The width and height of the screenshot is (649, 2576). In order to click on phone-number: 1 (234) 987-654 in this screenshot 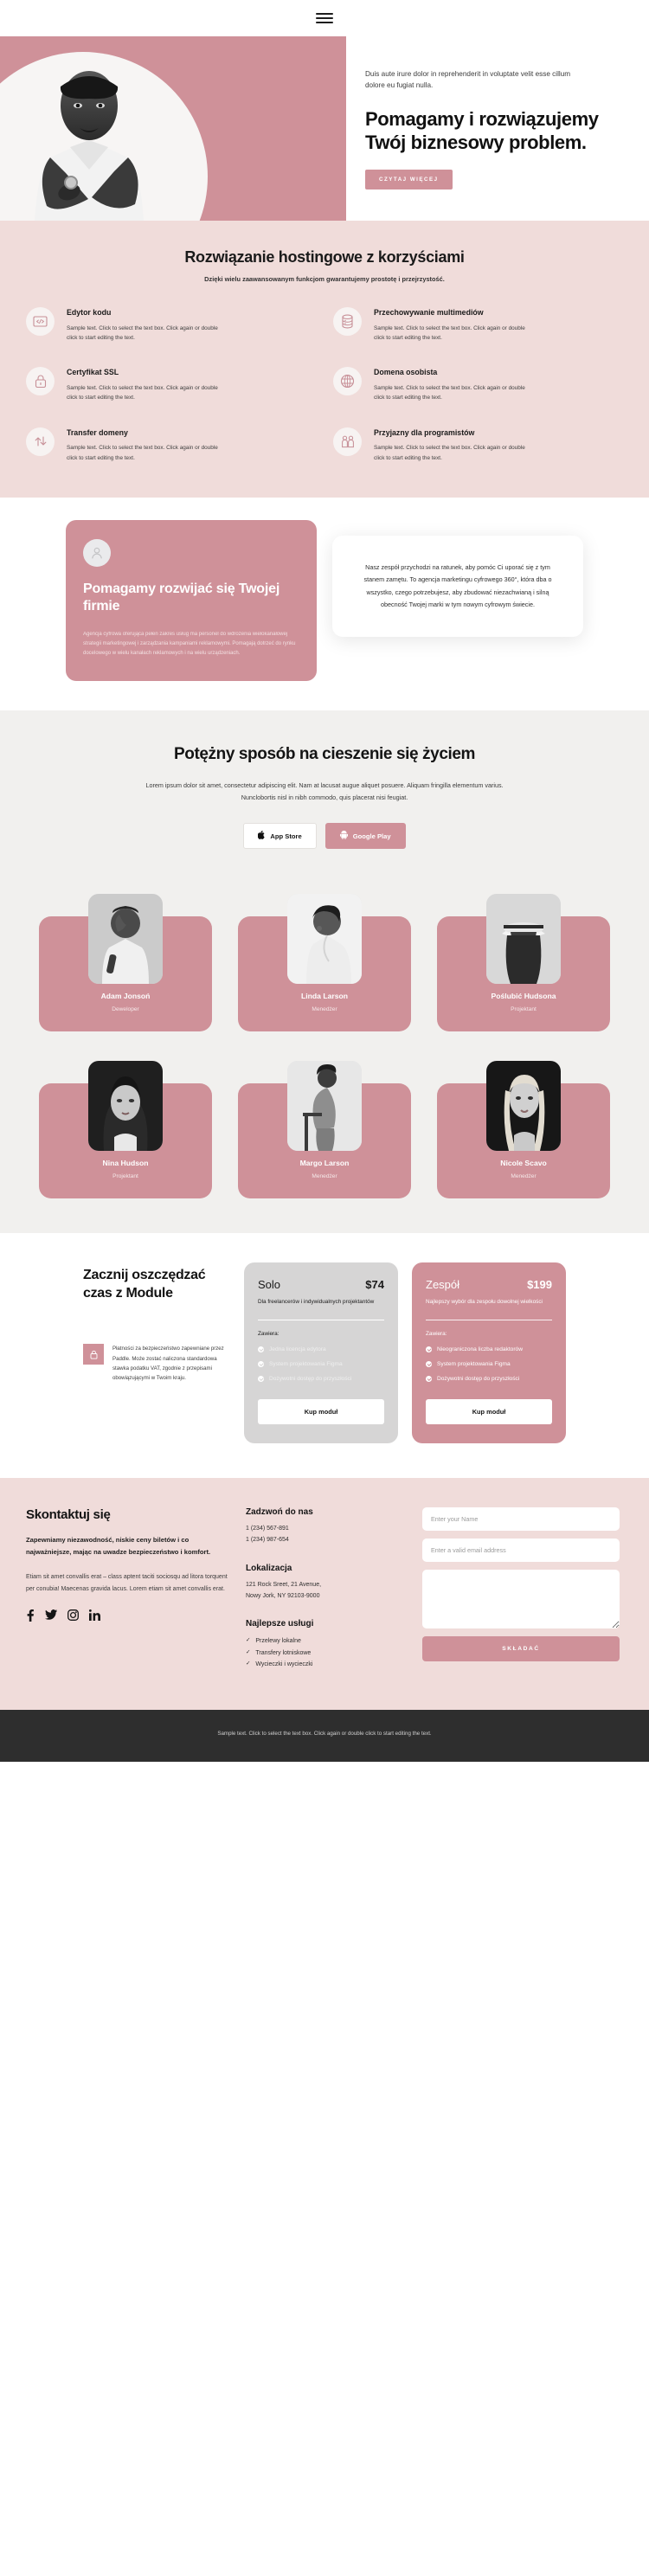, I will do `click(267, 1539)`.